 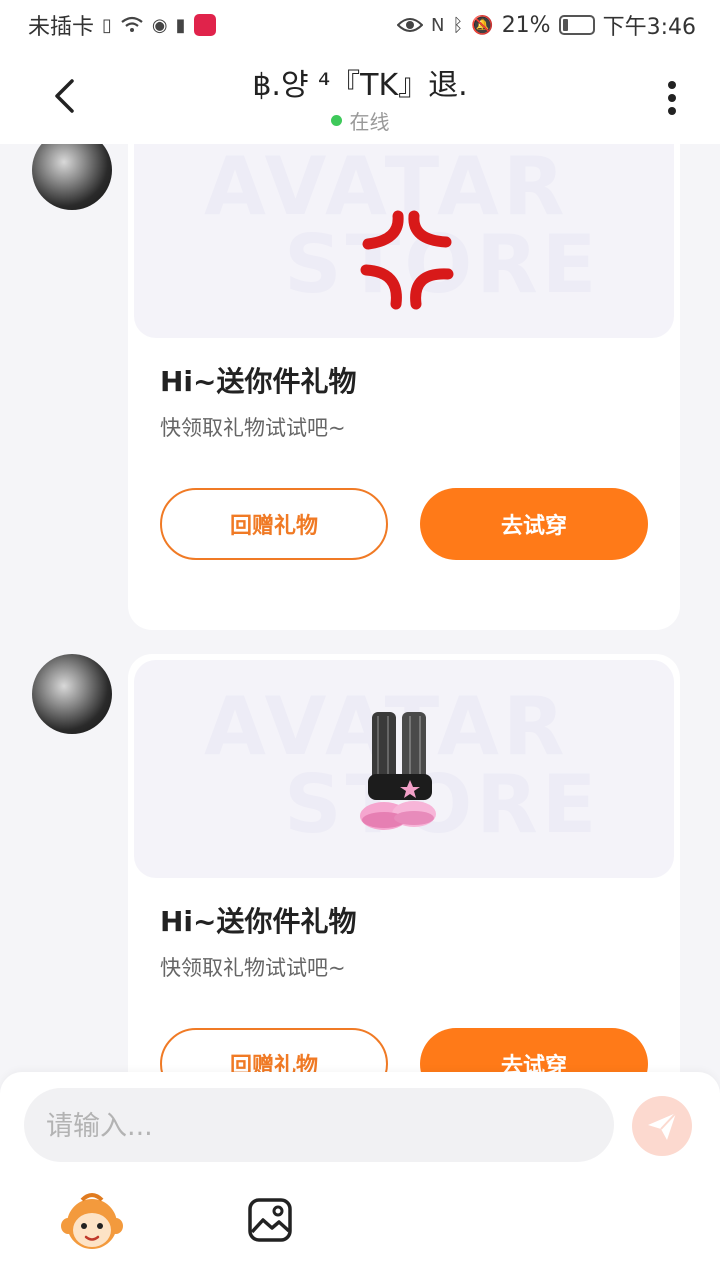 What do you see at coordinates (360, 85) in the screenshot?
I see `contact-name: ฿.양 ⁴『TK』退.` at bounding box center [360, 85].